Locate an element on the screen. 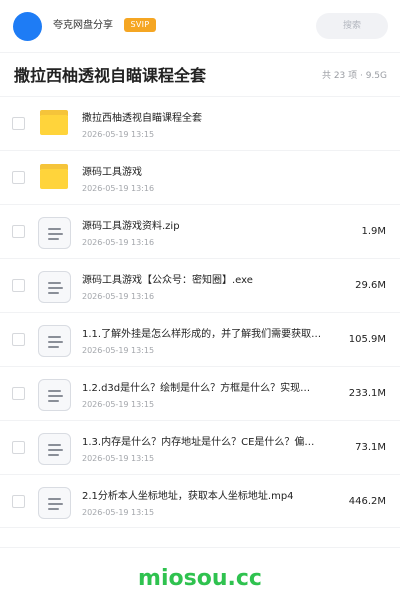 The image size is (400, 600). item-size: 73.1M is located at coordinates (370, 447).